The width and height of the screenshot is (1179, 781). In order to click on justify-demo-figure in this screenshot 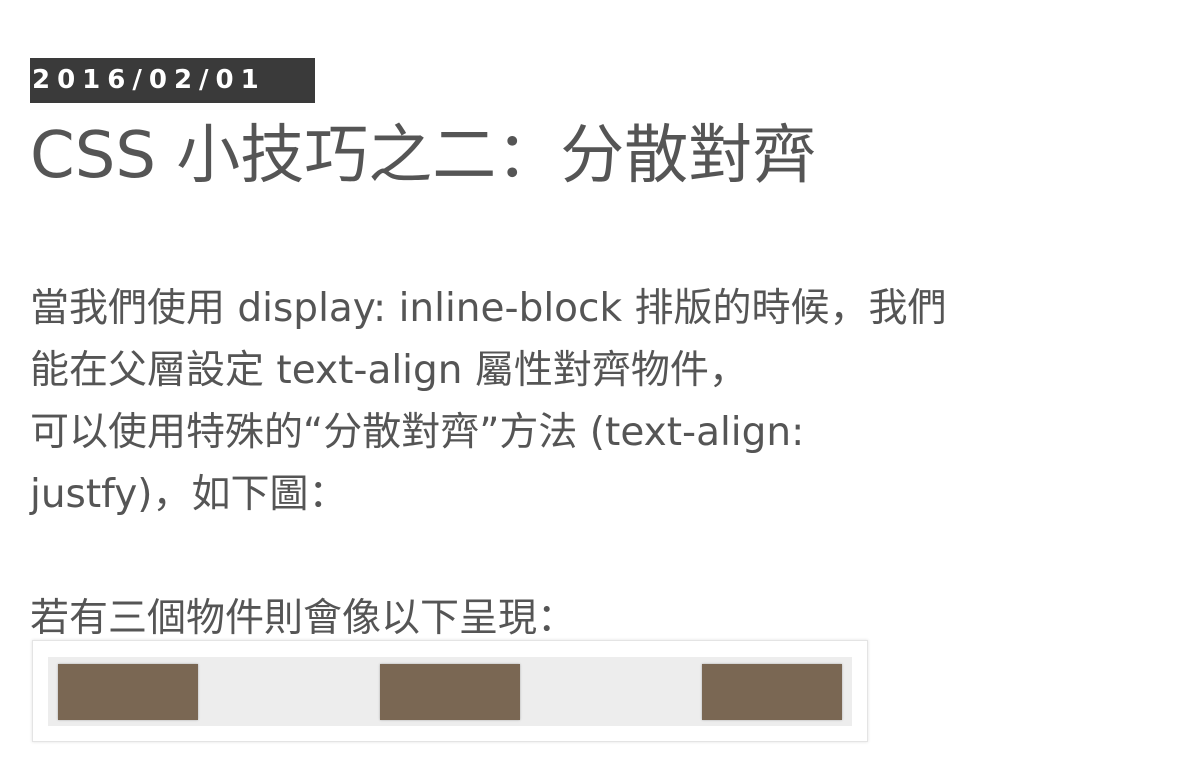, I will do `click(450, 691)`.